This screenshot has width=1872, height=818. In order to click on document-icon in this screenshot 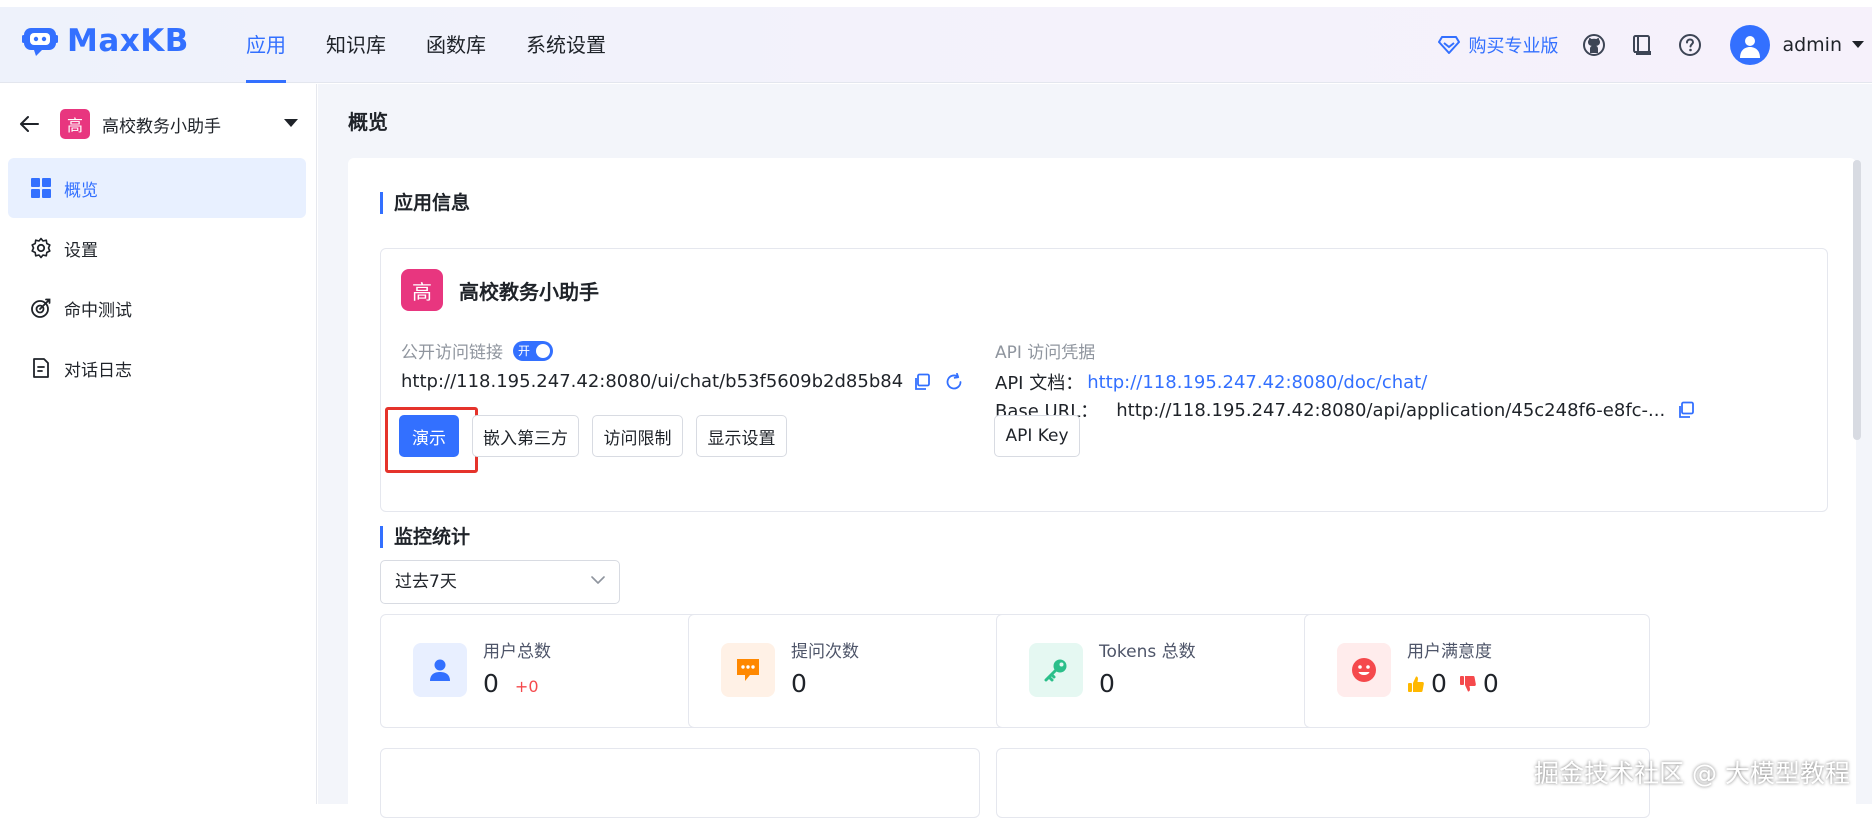, I will do `click(47, 368)`.